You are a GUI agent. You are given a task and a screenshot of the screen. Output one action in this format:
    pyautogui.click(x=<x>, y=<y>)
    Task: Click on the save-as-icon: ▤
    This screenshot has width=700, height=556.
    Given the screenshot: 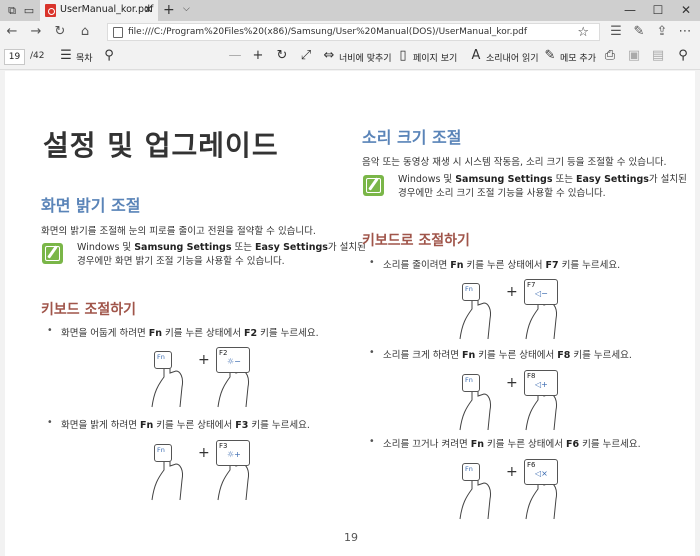 What is the action you would take?
    pyautogui.click(x=658, y=55)
    